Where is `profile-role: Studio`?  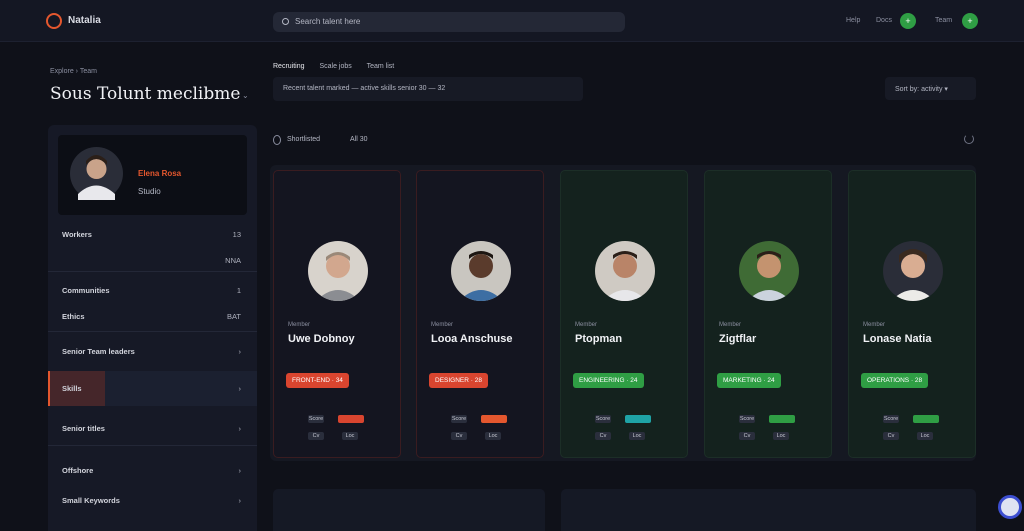
profile-role: Studio is located at coordinates (149, 191).